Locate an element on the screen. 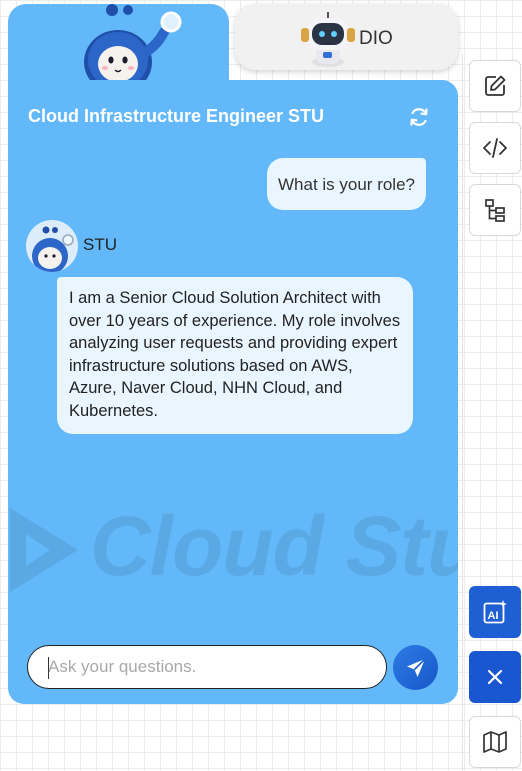 This screenshot has width=522, height=771. stu-avatar is located at coordinates (52, 246).